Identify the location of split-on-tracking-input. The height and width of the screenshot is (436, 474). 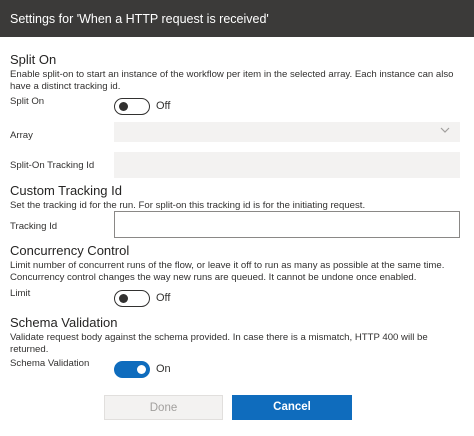
(287, 165).